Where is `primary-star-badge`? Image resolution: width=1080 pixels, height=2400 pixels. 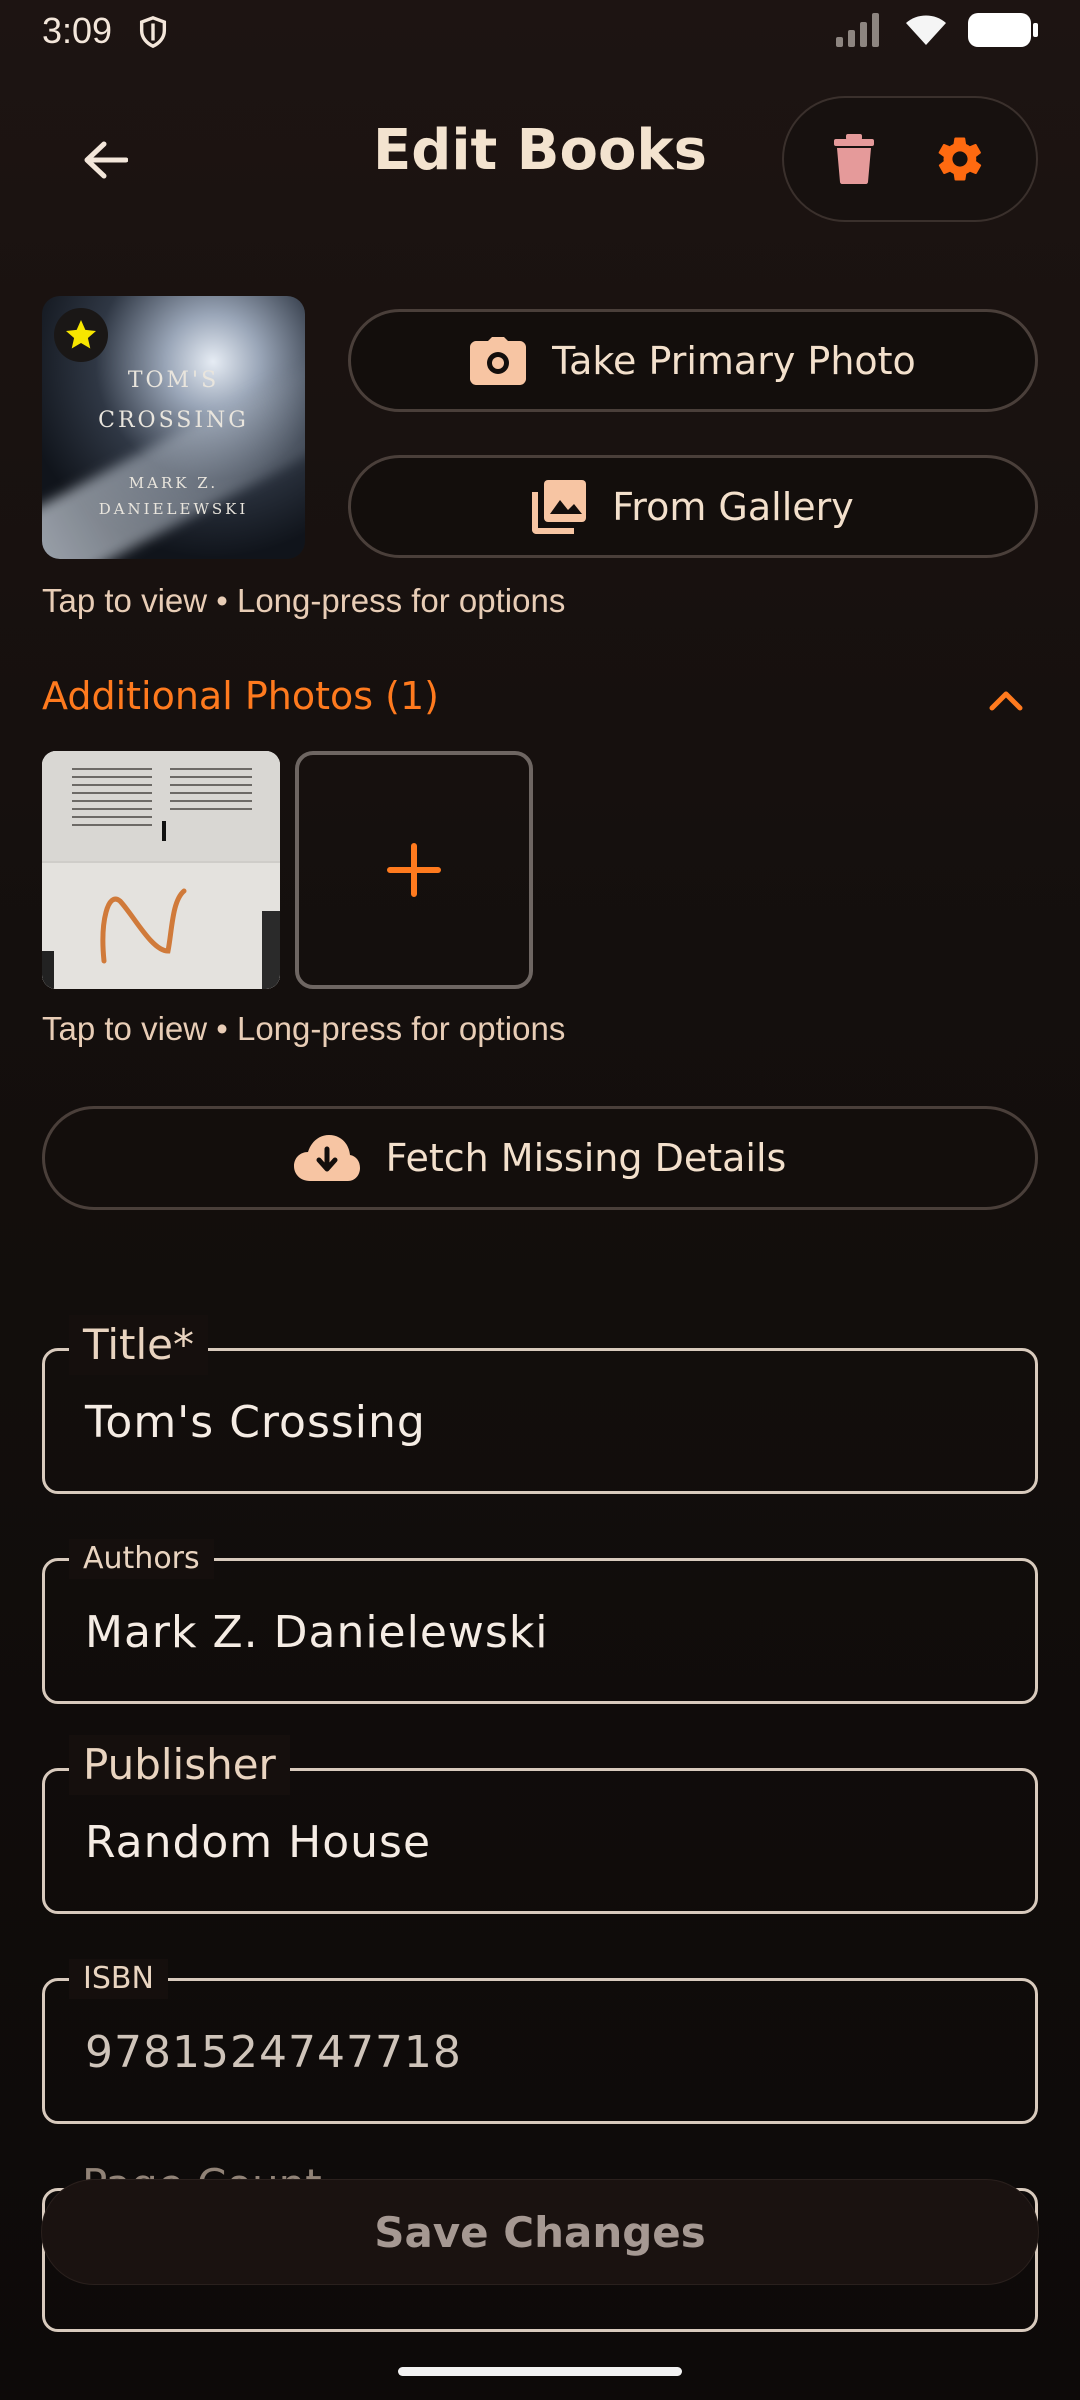
primary-star-badge is located at coordinates (81, 335).